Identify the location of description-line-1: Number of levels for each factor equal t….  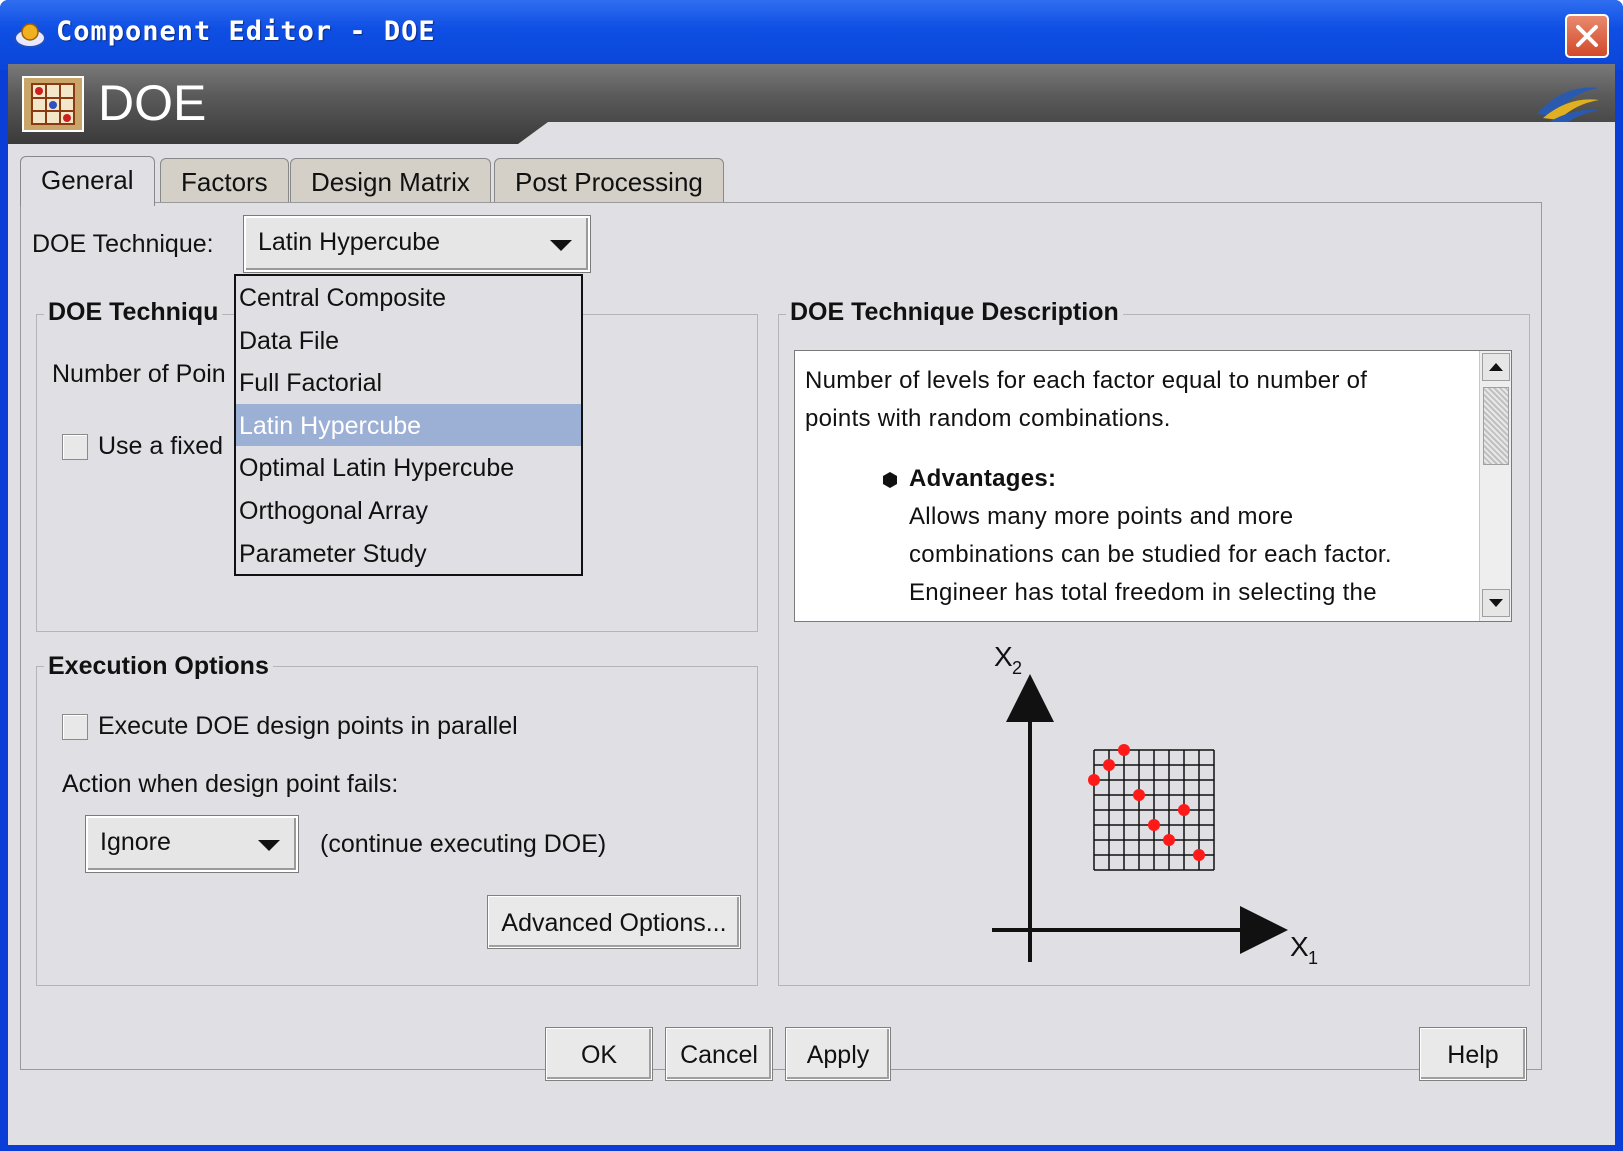
(1086, 380).